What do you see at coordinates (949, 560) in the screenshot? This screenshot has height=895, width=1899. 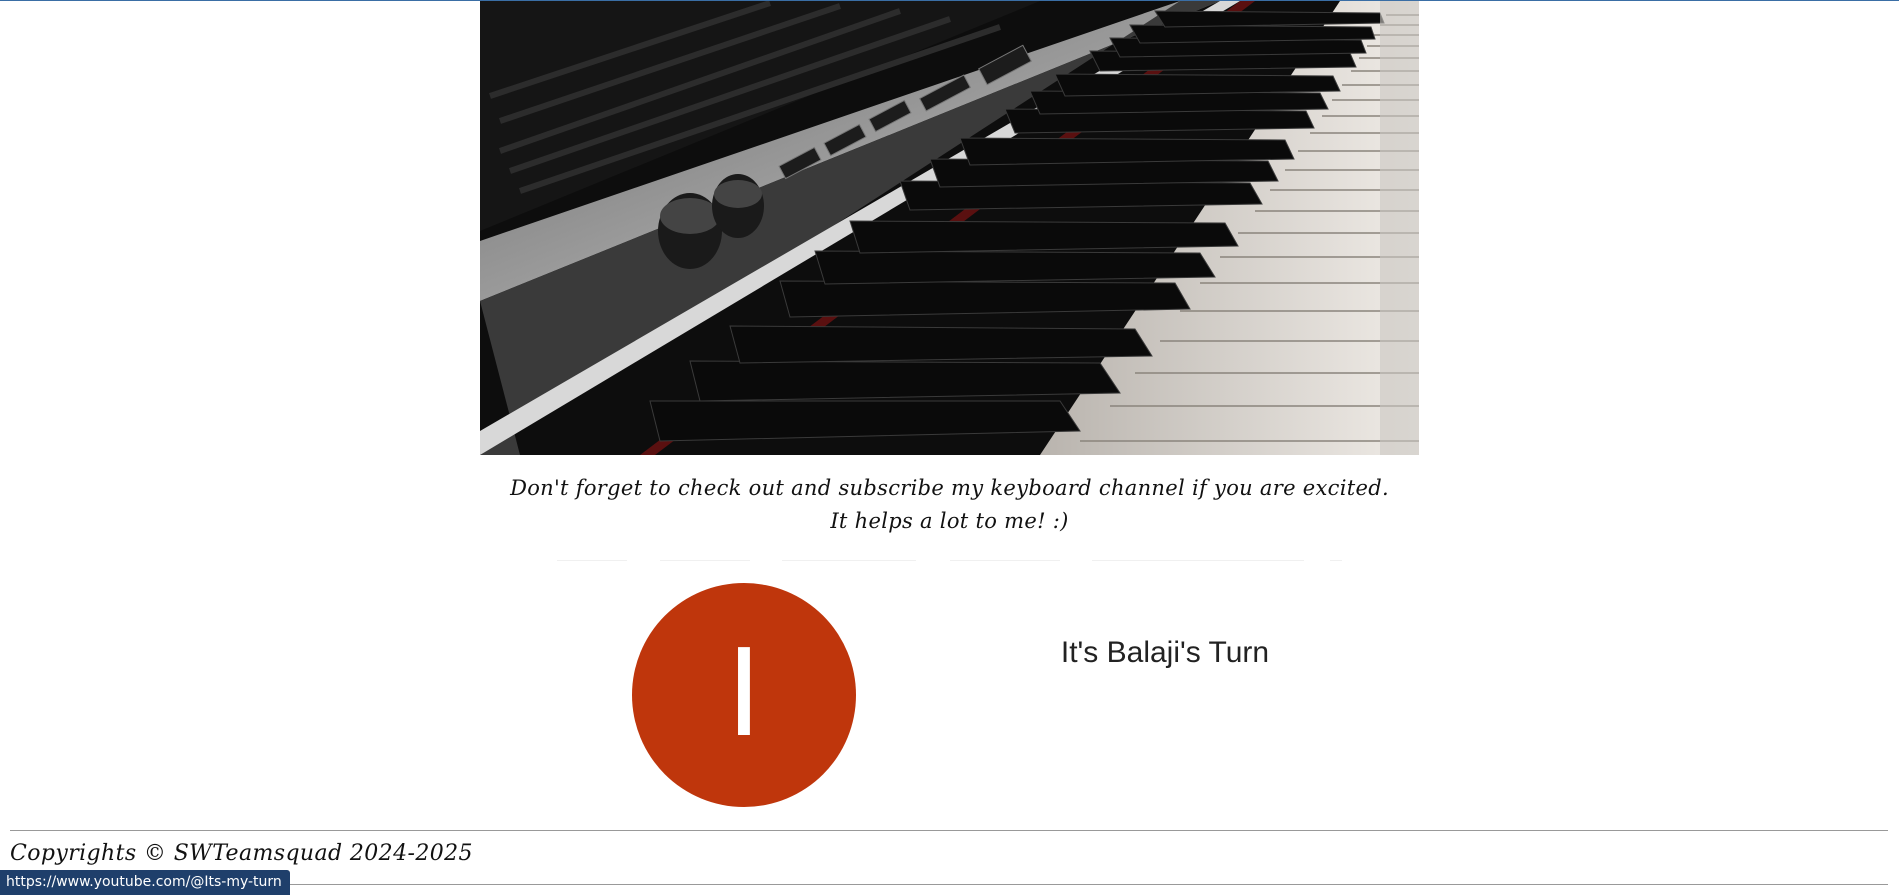 I see `divider-dashes` at bounding box center [949, 560].